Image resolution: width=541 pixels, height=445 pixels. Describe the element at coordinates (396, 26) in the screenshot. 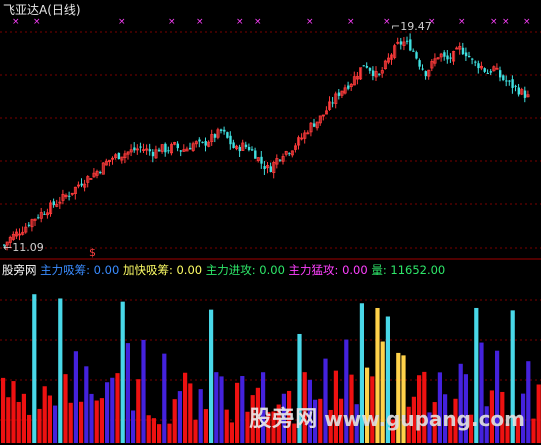

I see `high-arrow: ⌐` at that location.